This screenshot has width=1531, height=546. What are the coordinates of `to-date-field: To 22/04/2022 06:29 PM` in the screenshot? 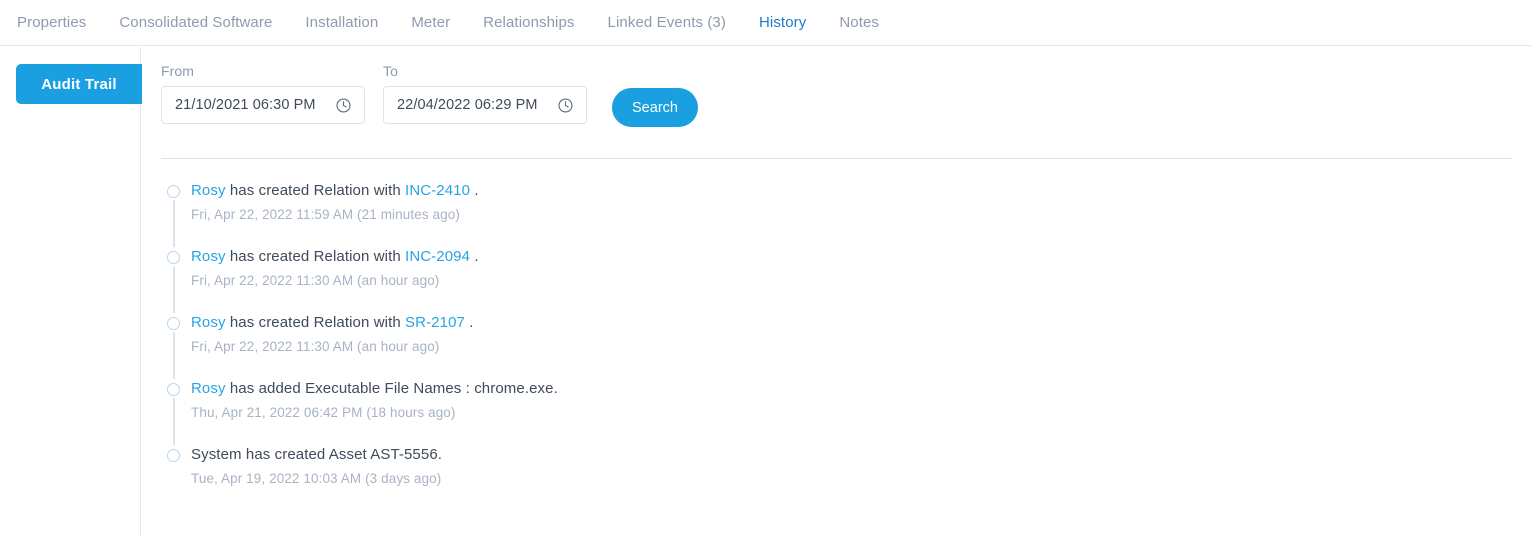 It's located at (485, 94).